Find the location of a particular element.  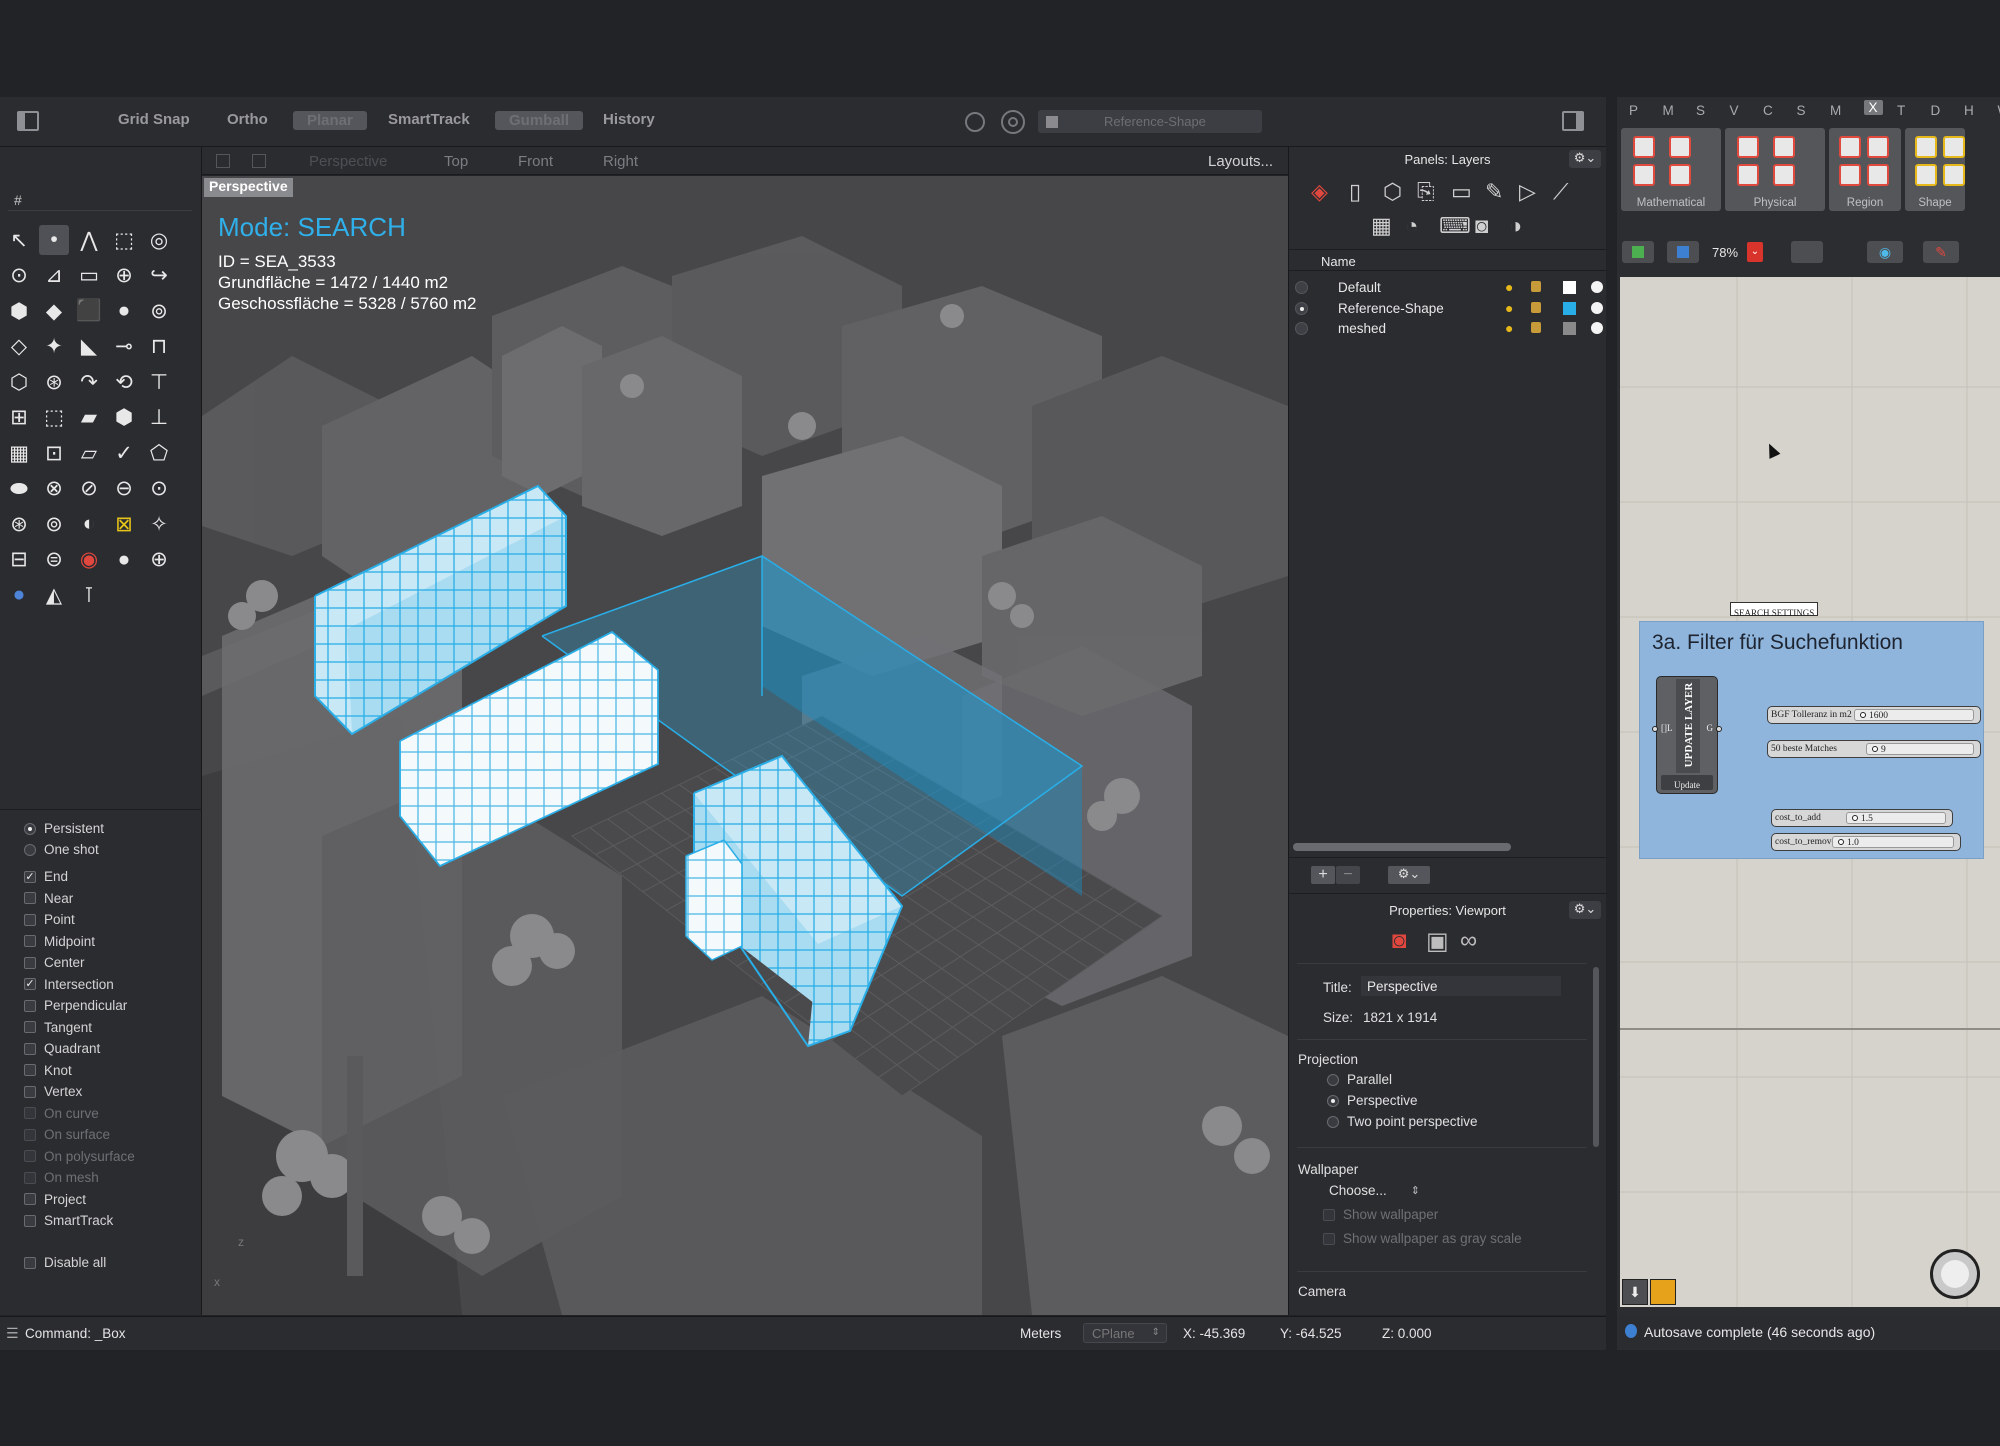

shade-icon: ⊜ is located at coordinates (54, 560).